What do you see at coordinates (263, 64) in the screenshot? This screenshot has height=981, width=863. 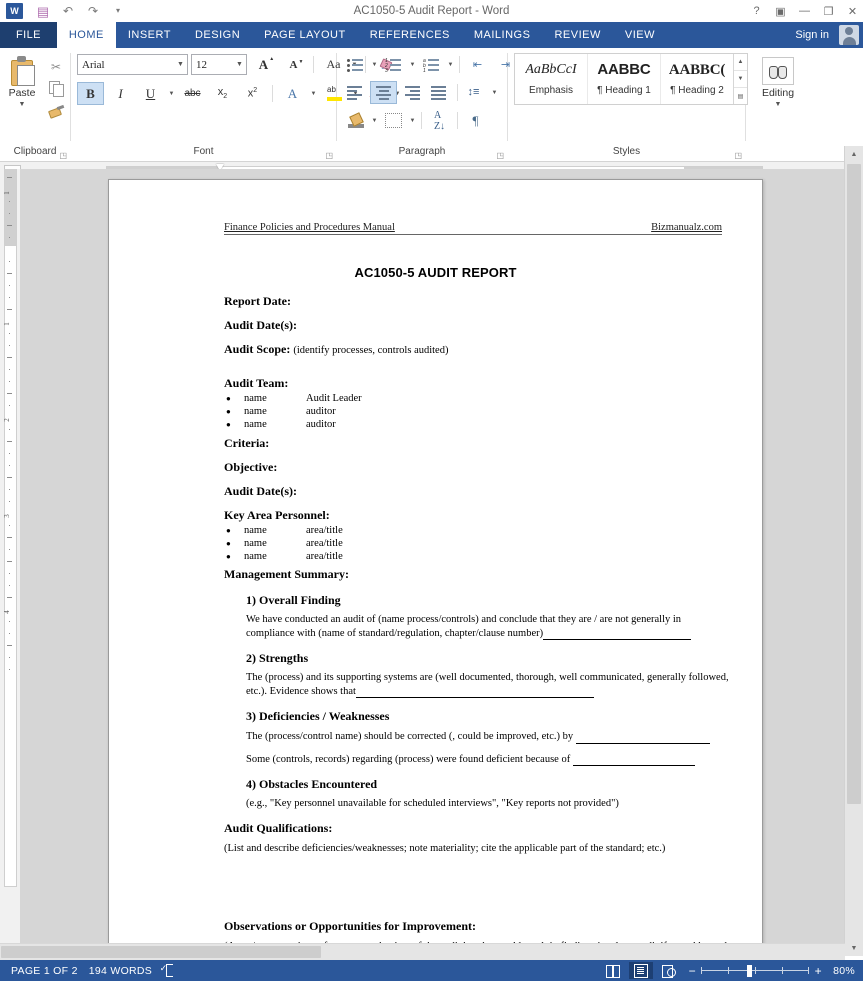 I see `grow-font-button: A` at bounding box center [263, 64].